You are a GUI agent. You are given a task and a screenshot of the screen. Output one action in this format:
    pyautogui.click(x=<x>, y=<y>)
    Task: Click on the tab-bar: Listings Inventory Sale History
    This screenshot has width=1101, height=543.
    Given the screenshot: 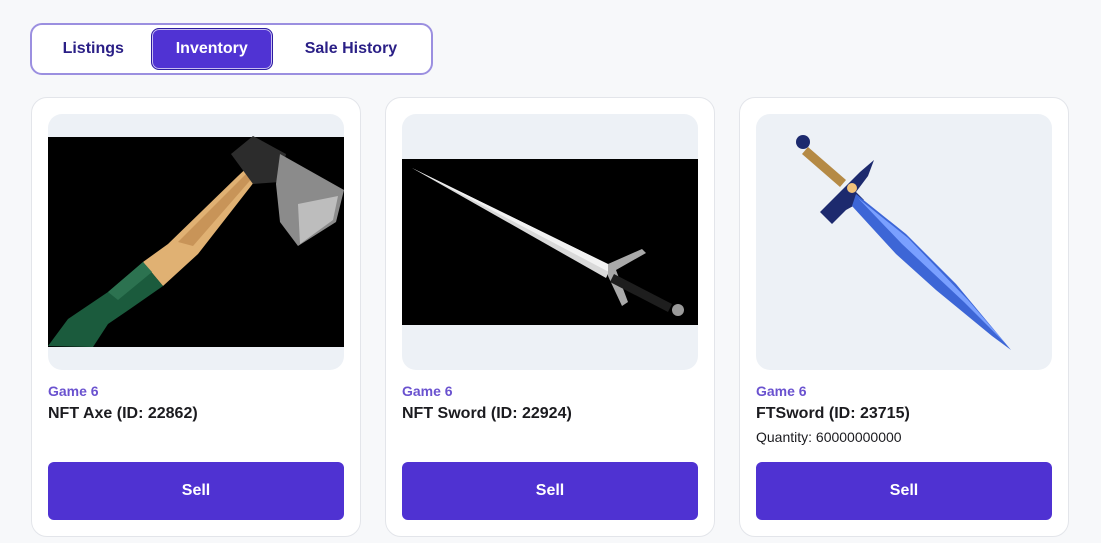 What is the action you would take?
    pyautogui.click(x=231, y=49)
    